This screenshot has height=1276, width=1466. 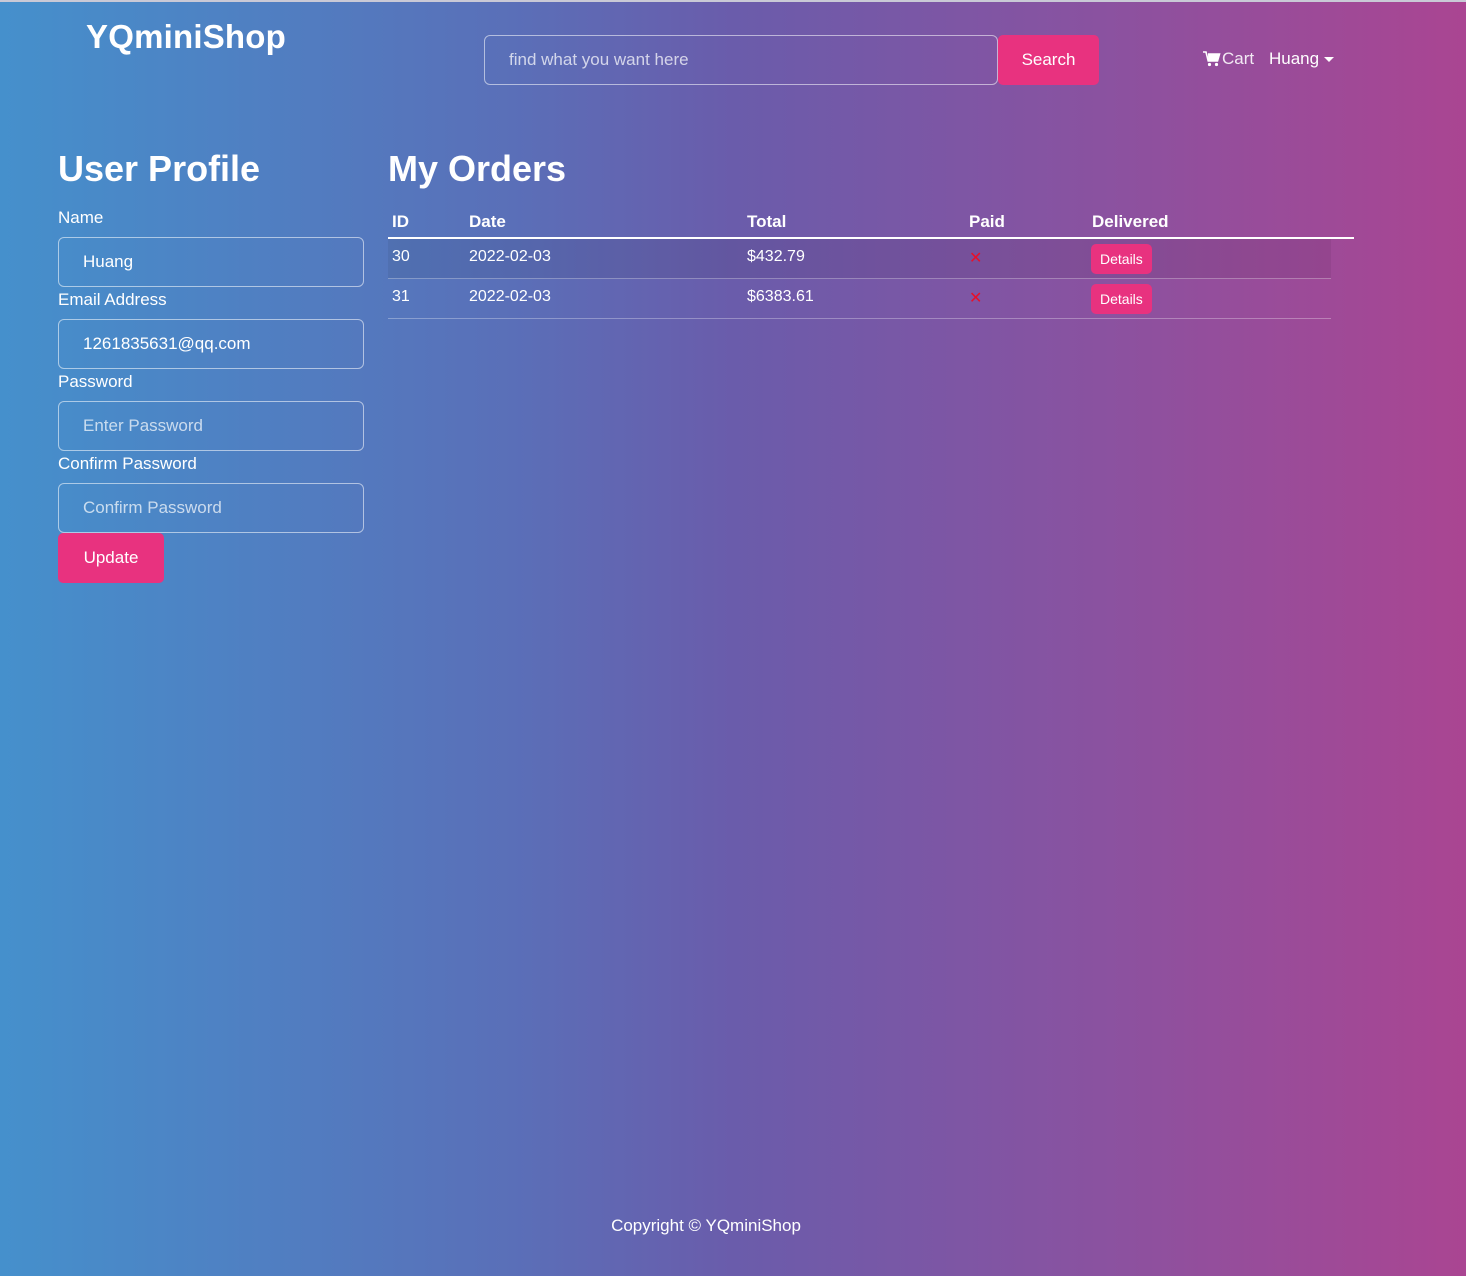 I want to click on chevron-down-icon, so click(x=1329, y=59).